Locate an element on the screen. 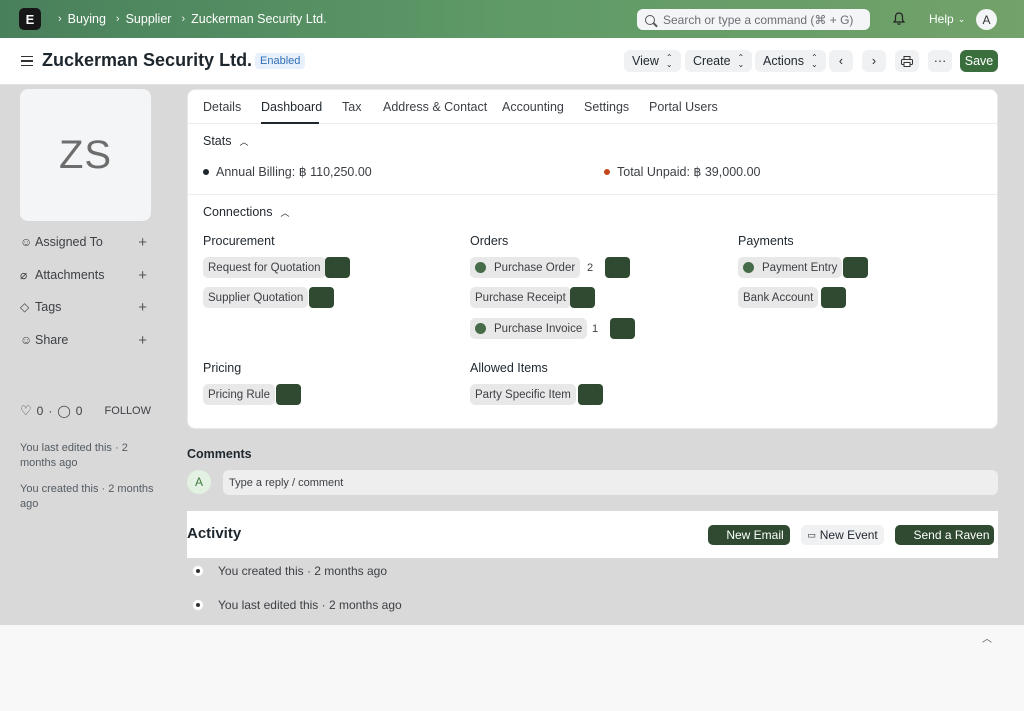 This screenshot has height=711, width=1024. link-label: Supplier Quotation is located at coordinates (256, 297).